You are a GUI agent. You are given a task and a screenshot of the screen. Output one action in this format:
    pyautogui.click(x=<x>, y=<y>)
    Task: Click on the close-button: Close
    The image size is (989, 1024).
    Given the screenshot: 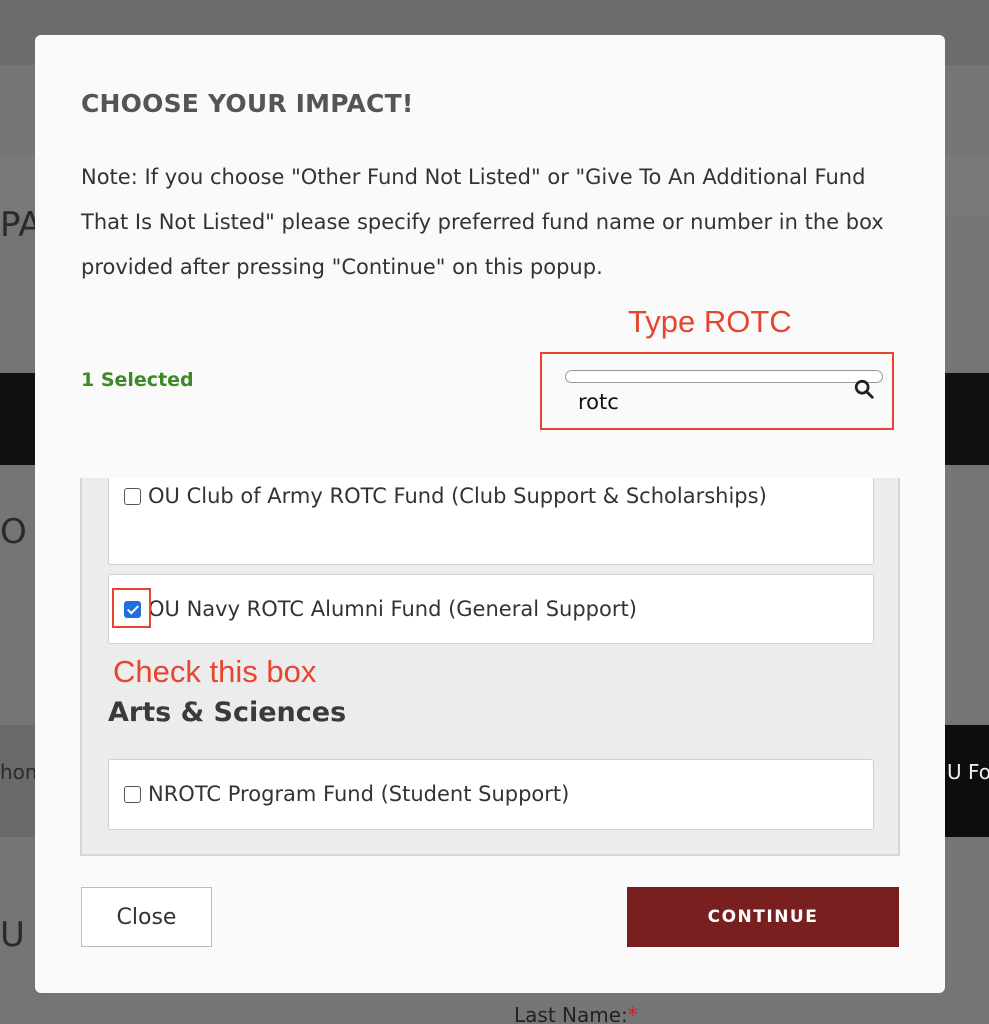 What is the action you would take?
    pyautogui.click(x=146, y=917)
    